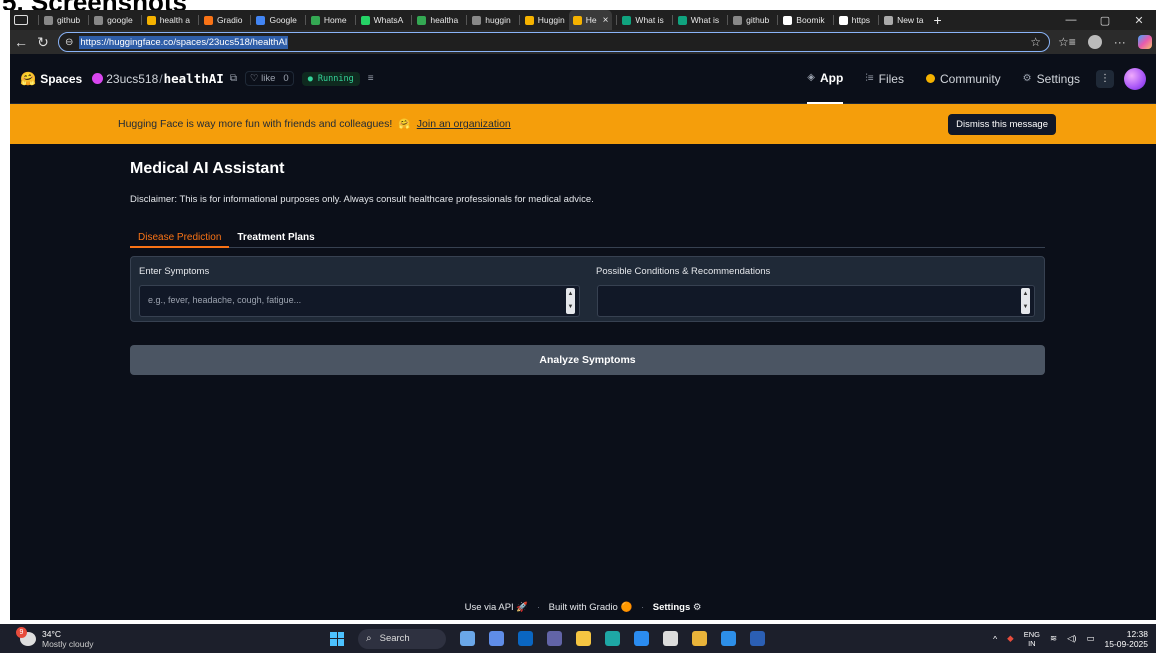  I want to click on chrome-icon, so click(699, 638).